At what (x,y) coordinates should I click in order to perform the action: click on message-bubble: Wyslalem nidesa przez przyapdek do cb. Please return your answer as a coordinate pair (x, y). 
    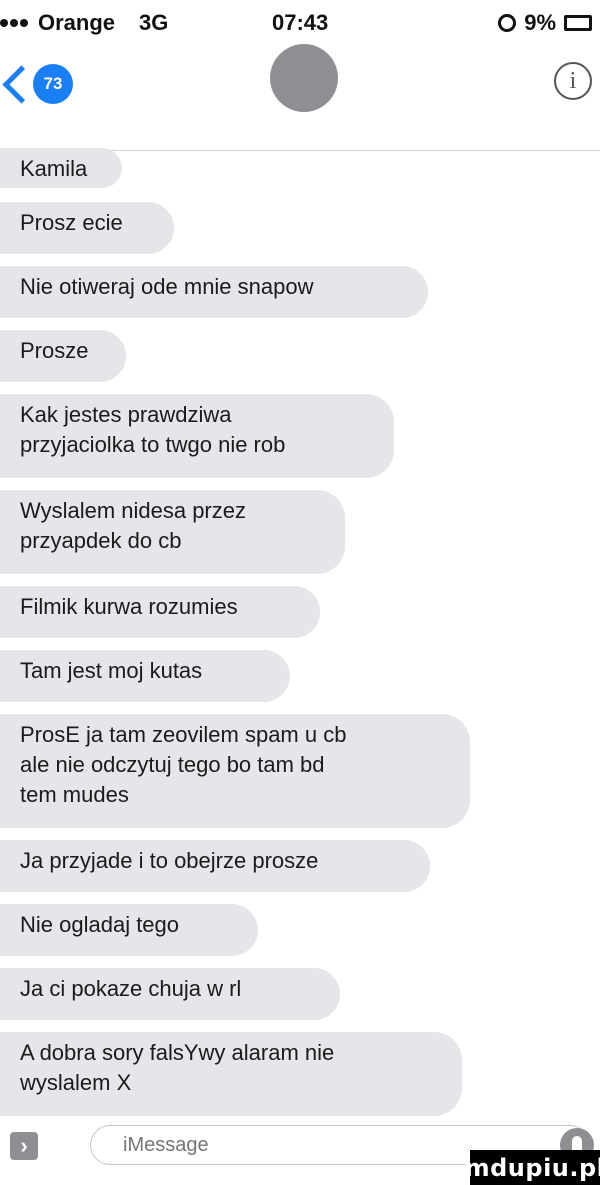
    Looking at the image, I should click on (172, 532).